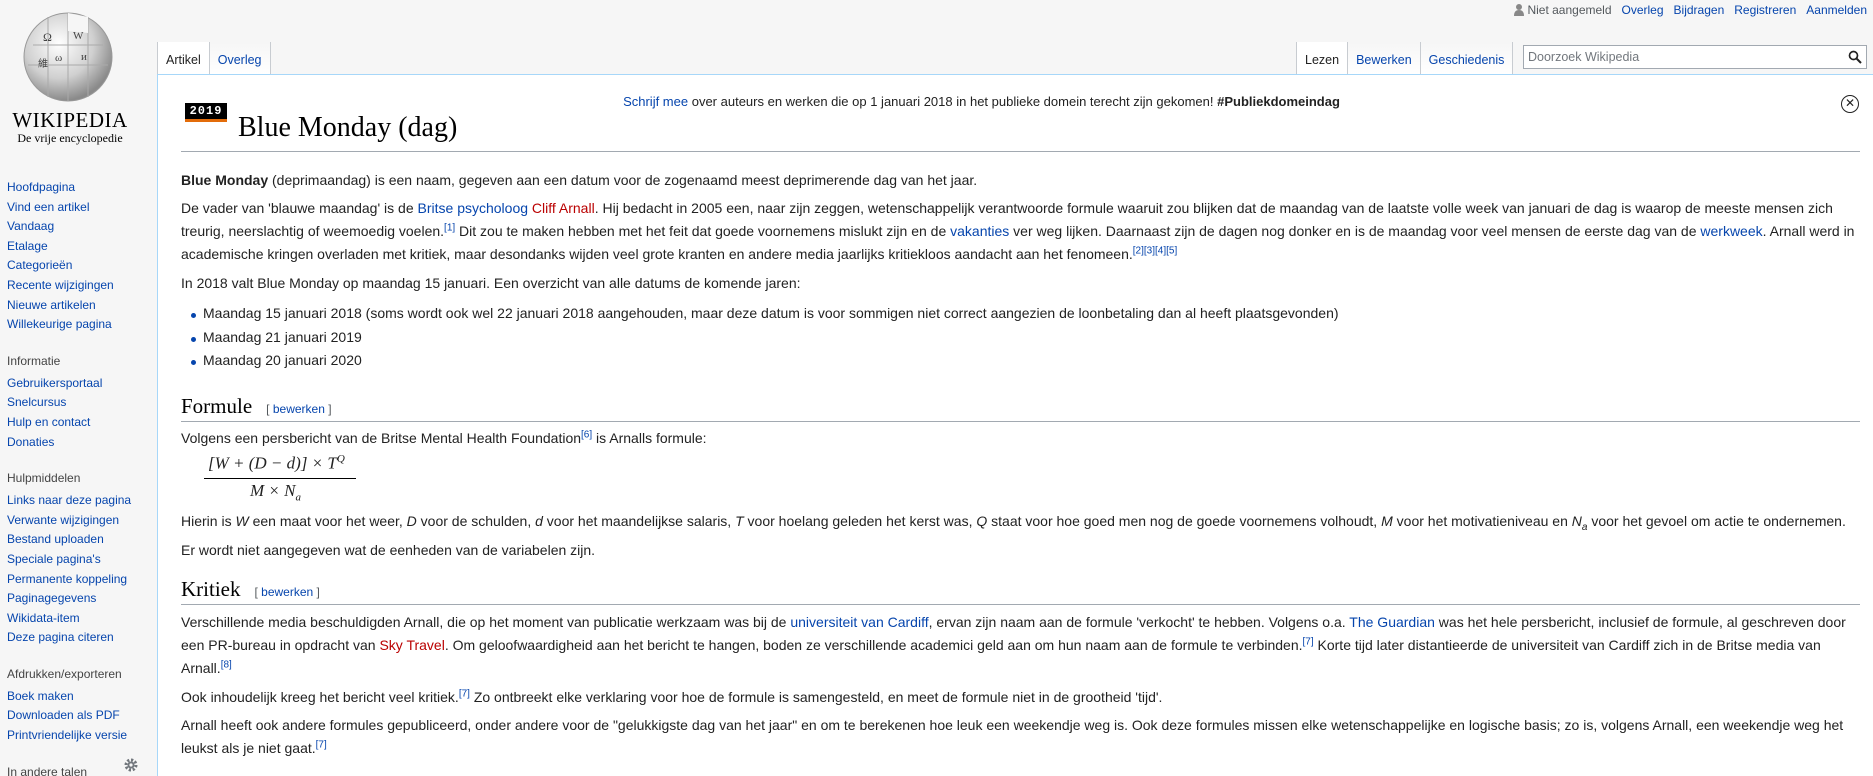  What do you see at coordinates (979, 231) in the screenshot?
I see `link-vakanties: vakanties` at bounding box center [979, 231].